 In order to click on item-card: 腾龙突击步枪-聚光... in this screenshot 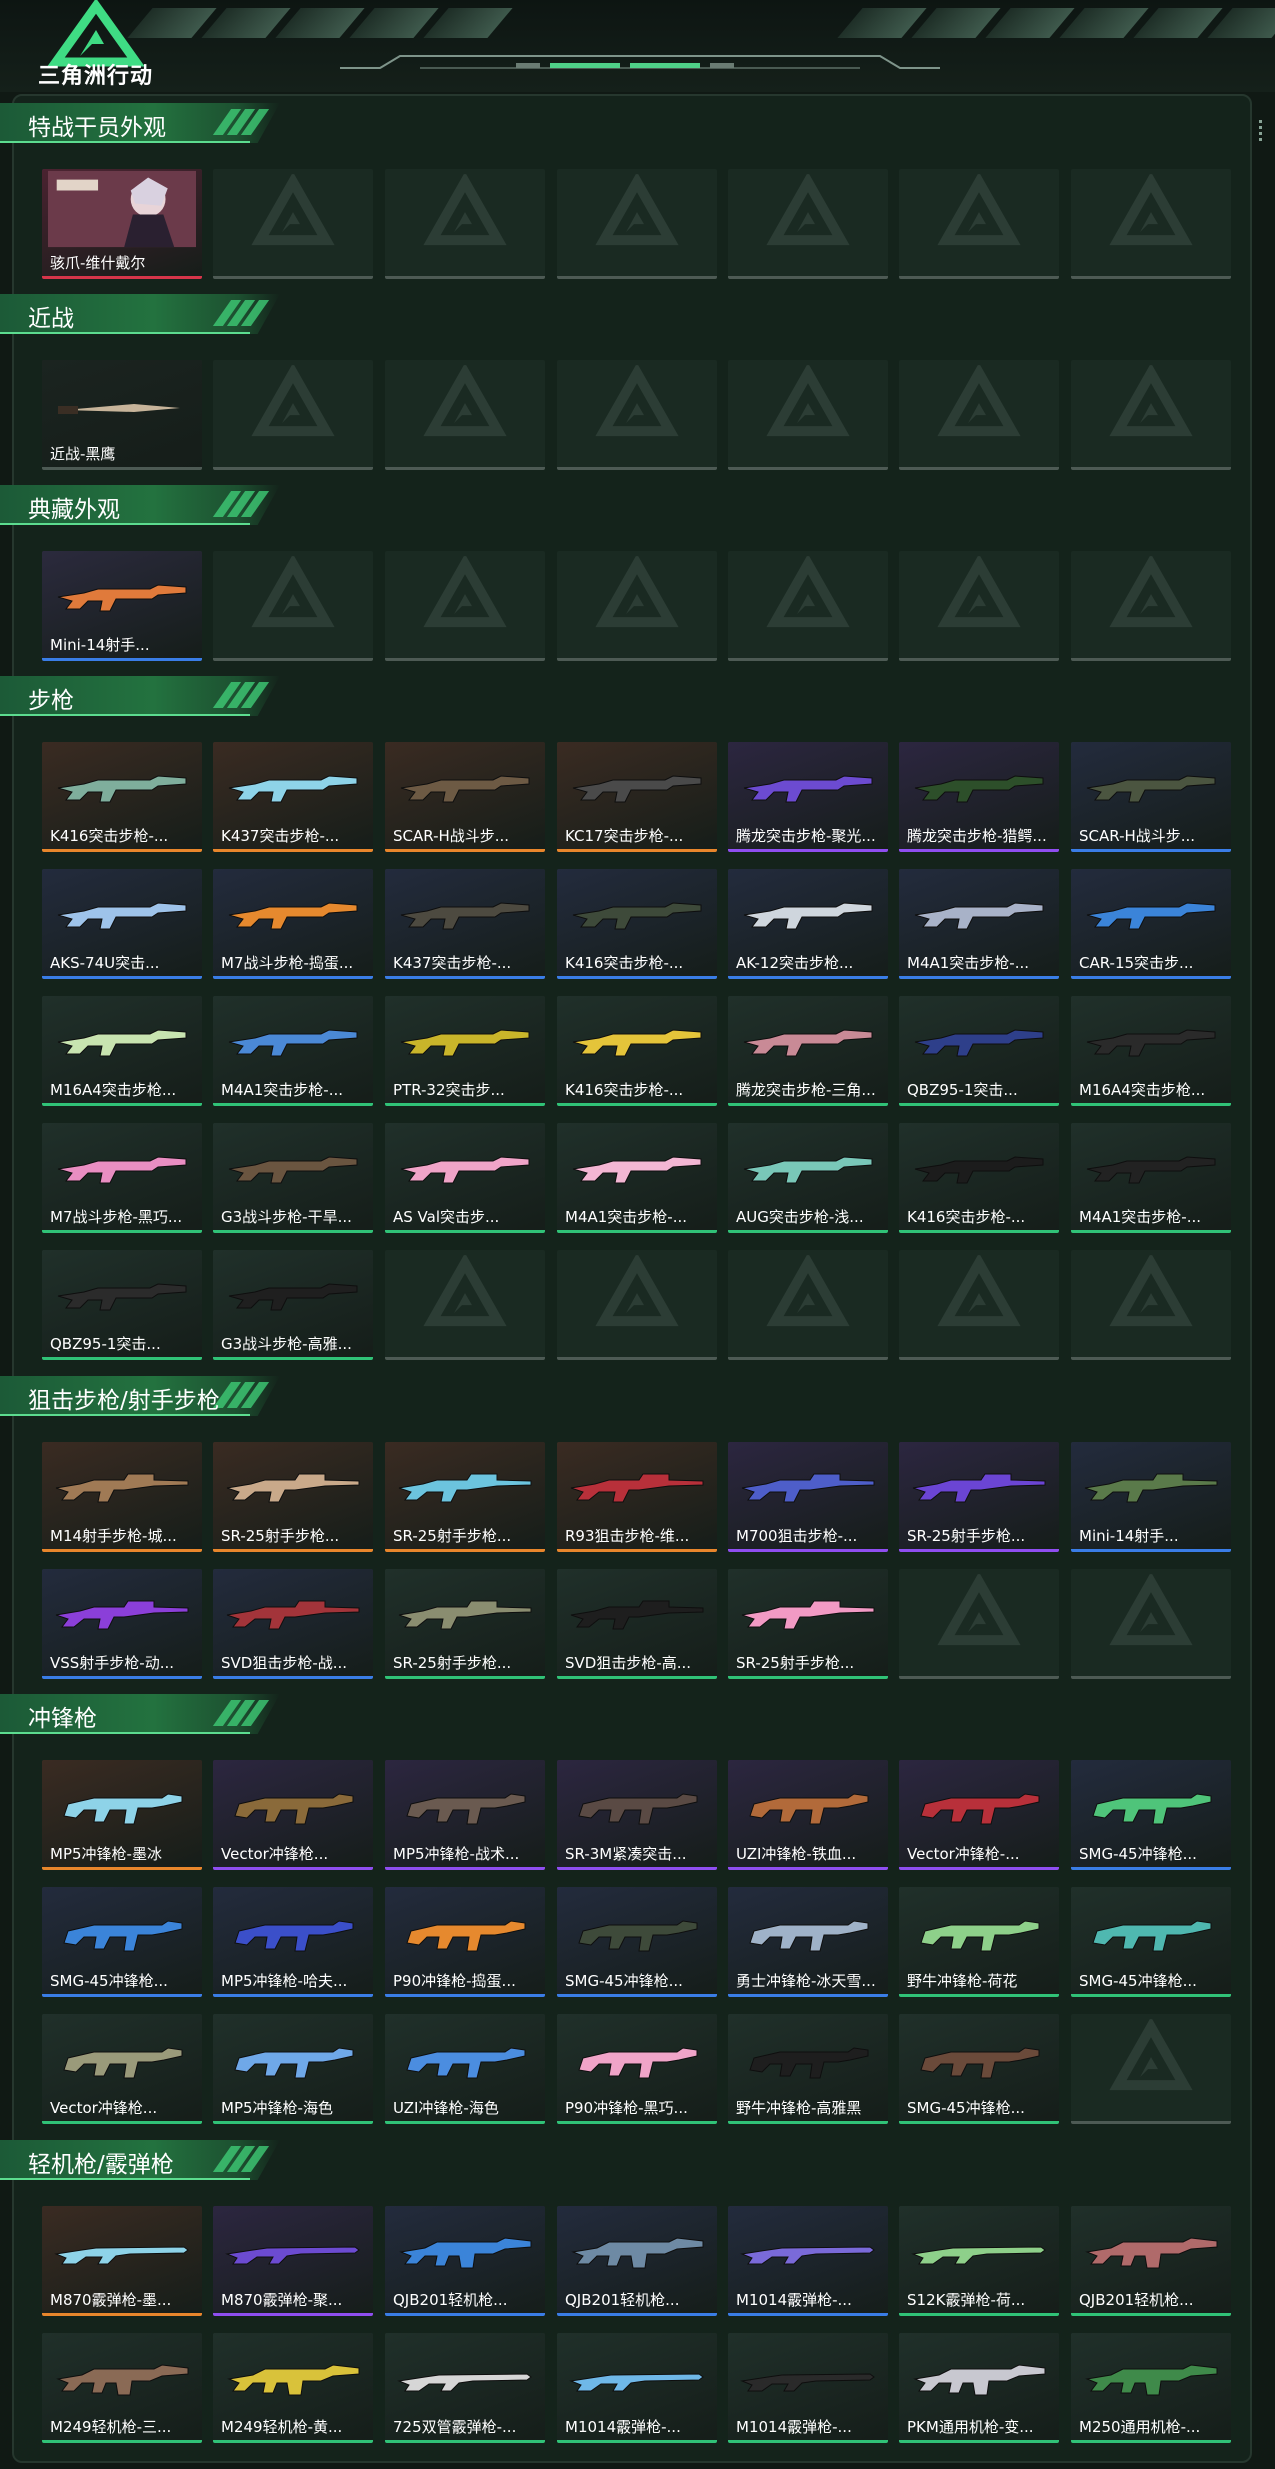, I will do `click(808, 797)`.